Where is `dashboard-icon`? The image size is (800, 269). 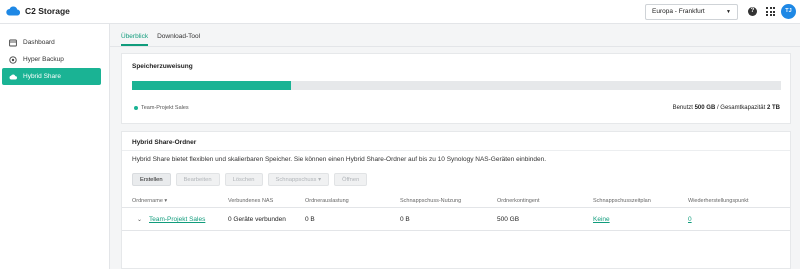
dashboard-icon is located at coordinates (13, 43).